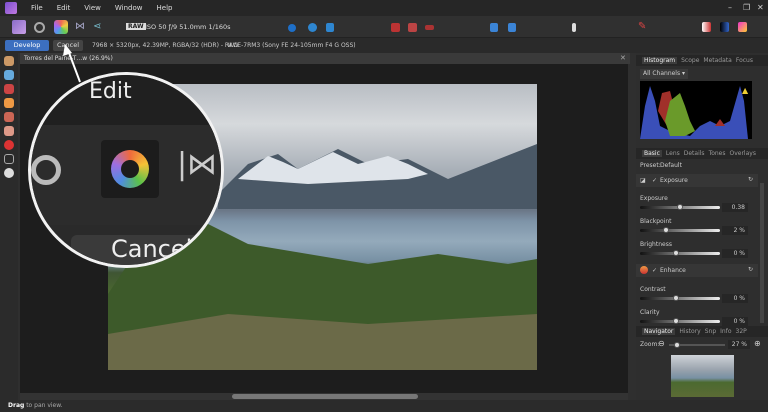 The height and width of the screenshot is (412, 768). Describe the element at coordinates (725, 331) in the screenshot. I see `tab-info: Info` at that location.